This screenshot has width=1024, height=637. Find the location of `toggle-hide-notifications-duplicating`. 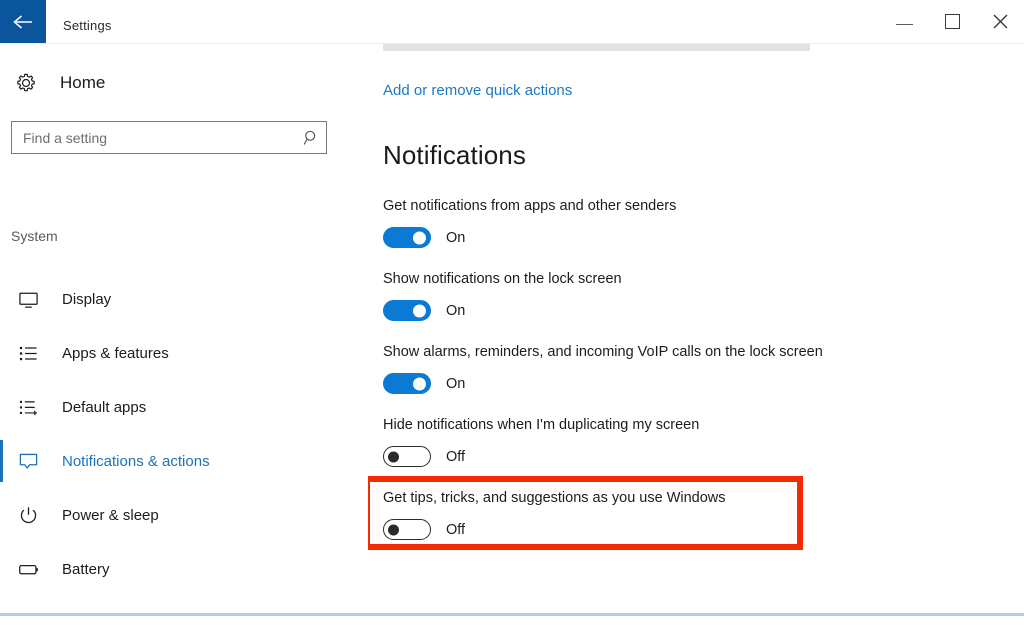

toggle-hide-notifications-duplicating is located at coordinates (407, 456).